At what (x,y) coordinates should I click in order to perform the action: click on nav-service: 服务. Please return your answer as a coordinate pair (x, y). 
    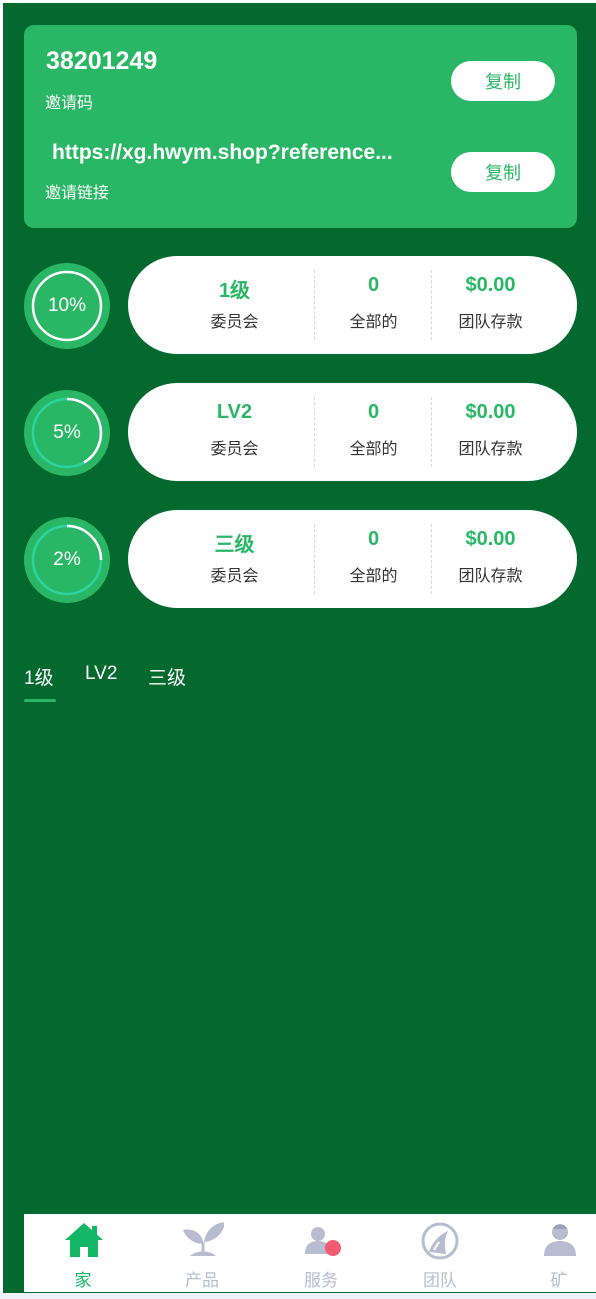
    Looking at the image, I should click on (321, 1253).